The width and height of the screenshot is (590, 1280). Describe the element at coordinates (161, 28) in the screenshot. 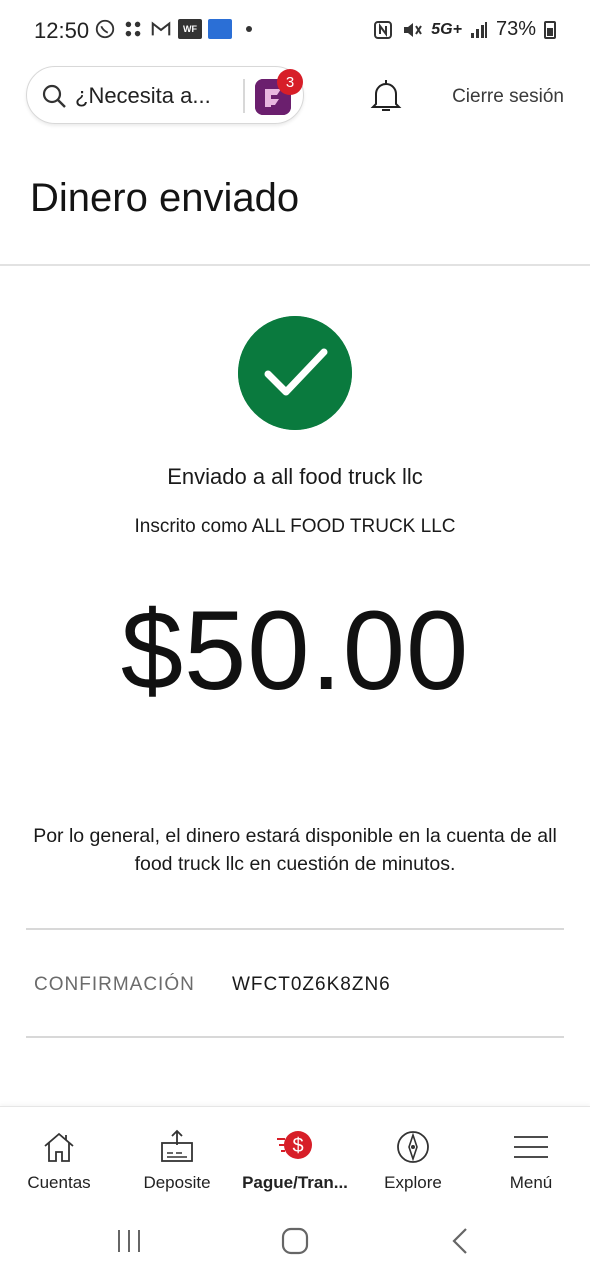

I see `gmail-icon` at that location.